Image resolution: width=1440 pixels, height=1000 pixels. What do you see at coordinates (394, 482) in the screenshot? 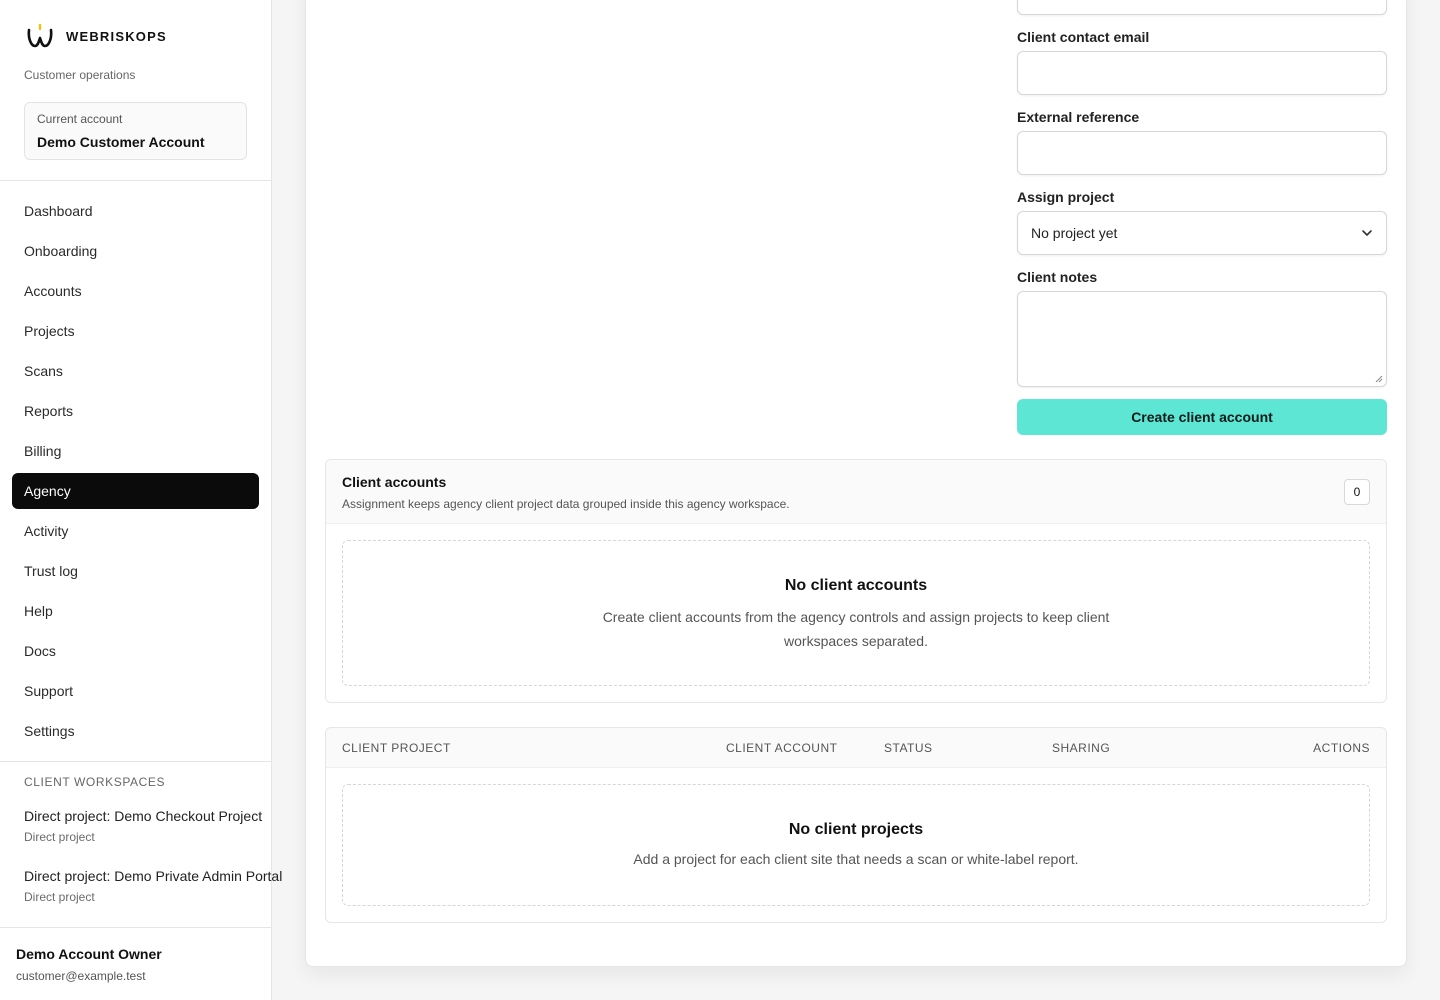
I see `client-accounts-title: Client accounts` at bounding box center [394, 482].